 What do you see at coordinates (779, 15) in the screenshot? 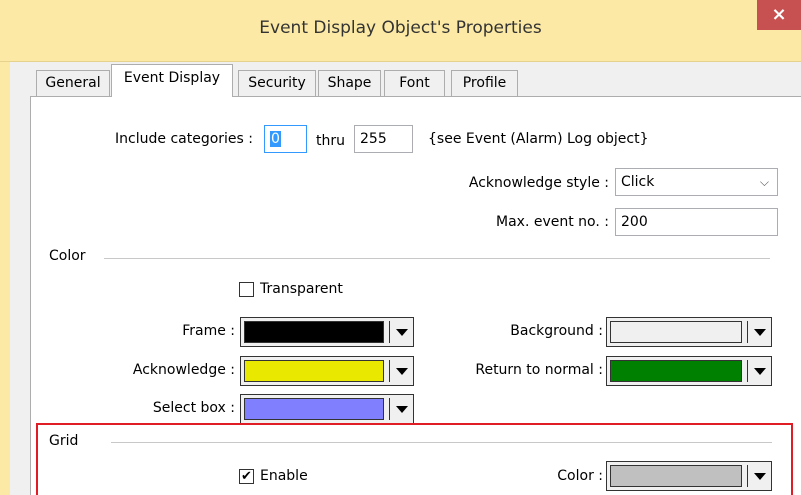
I see `close-button: ×` at bounding box center [779, 15].